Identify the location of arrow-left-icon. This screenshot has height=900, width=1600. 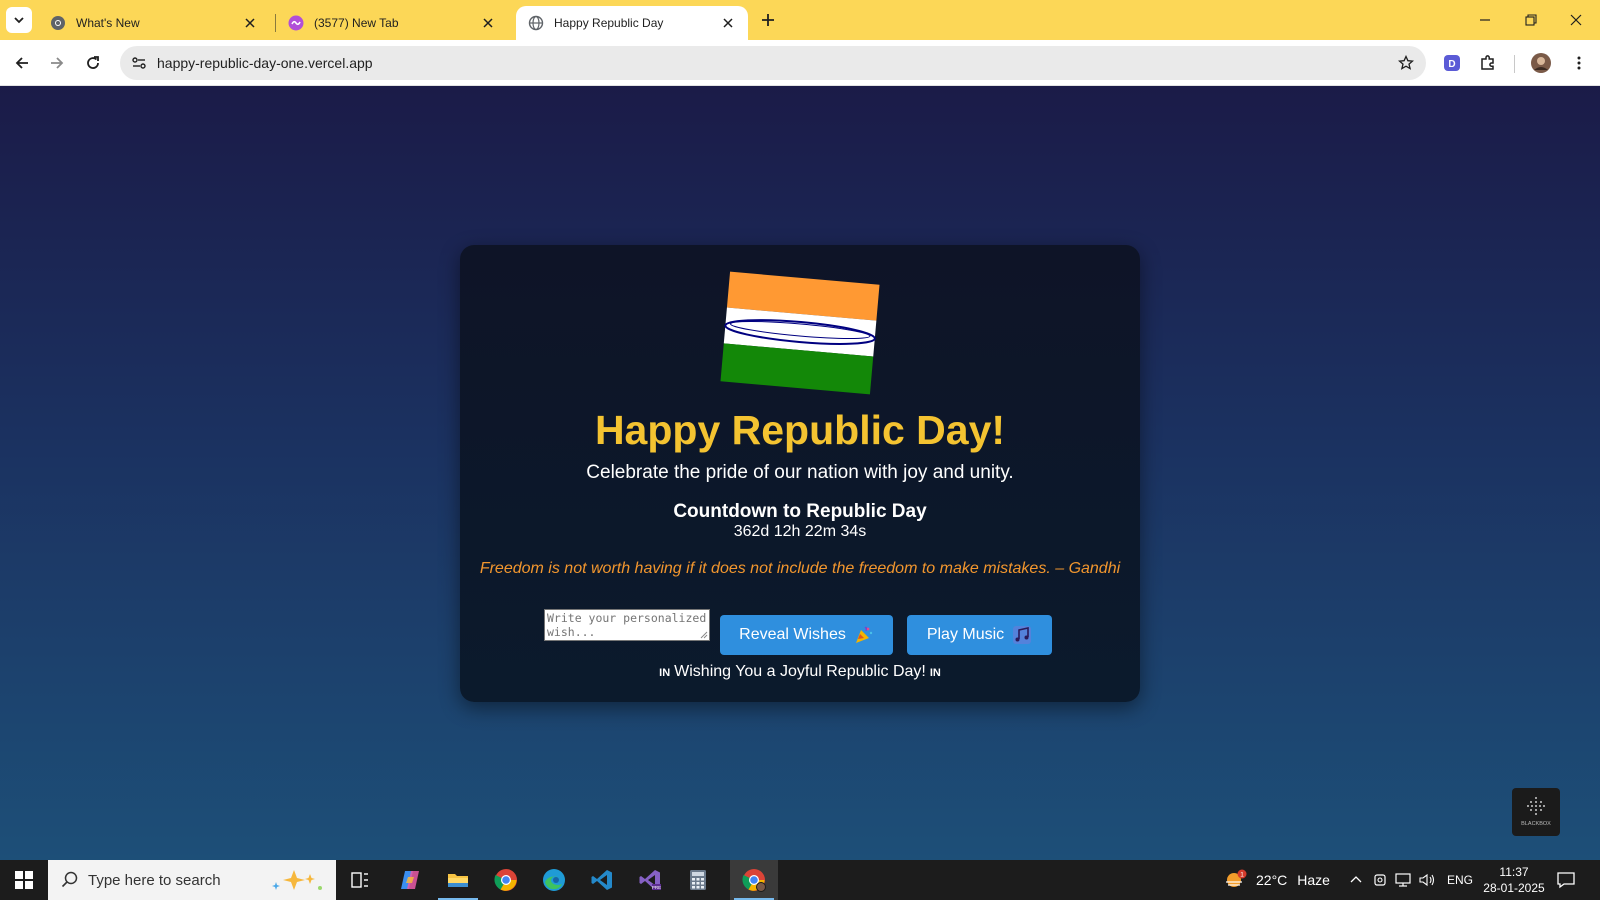
(21, 63).